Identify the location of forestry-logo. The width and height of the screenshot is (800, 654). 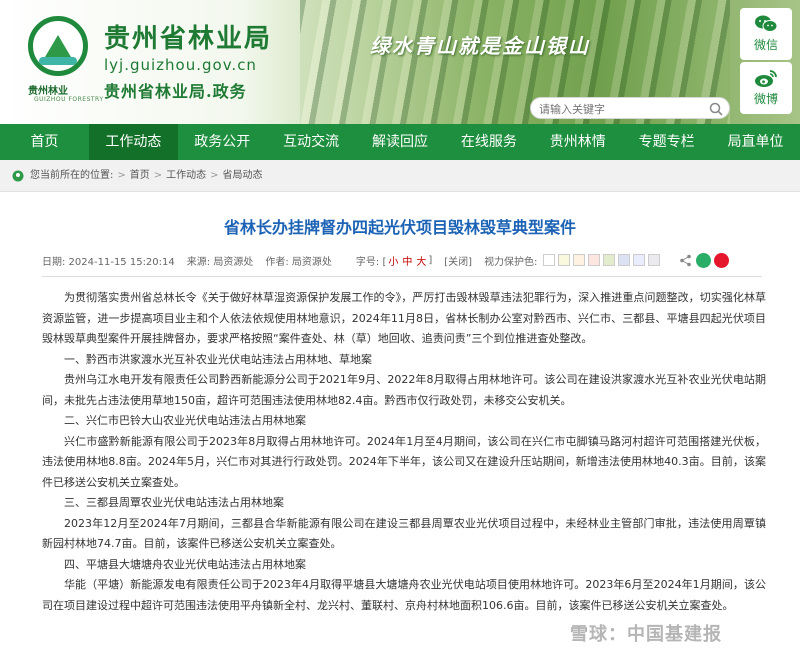
(58, 46).